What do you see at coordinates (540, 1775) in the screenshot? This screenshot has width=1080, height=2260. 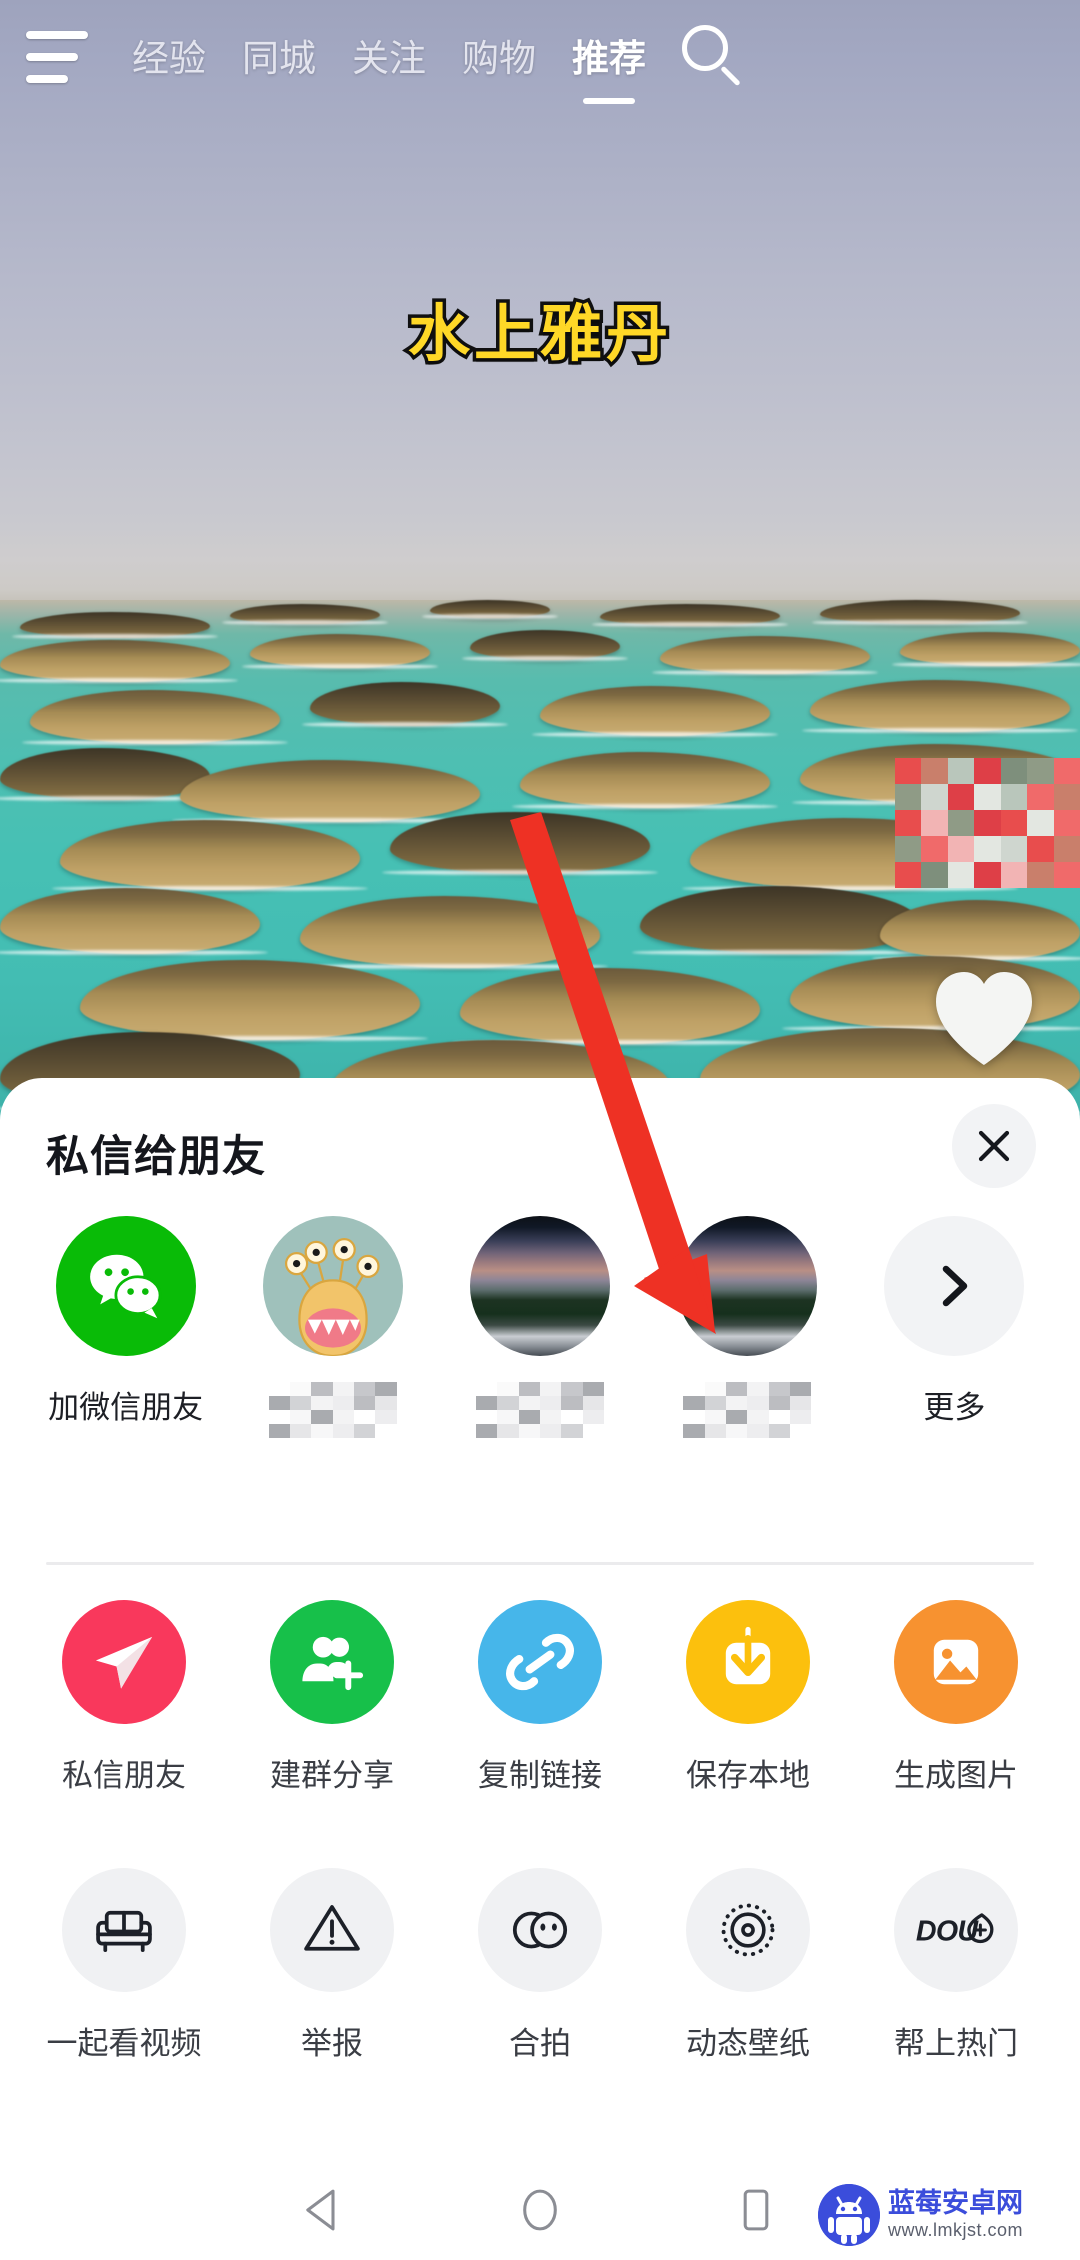 I see `action-label: 复制链接` at bounding box center [540, 1775].